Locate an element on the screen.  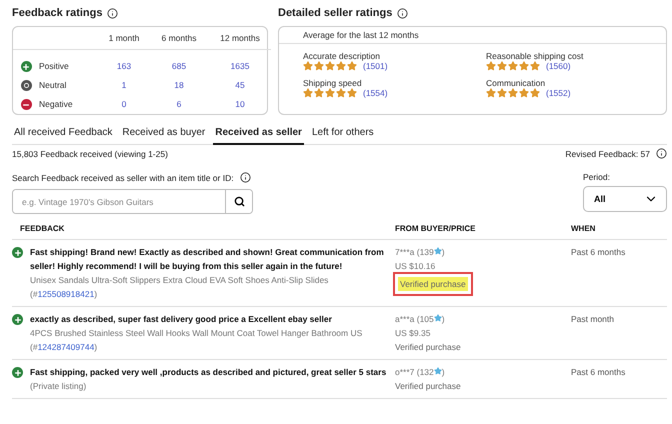
price: US $9.35 is located at coordinates (412, 333).